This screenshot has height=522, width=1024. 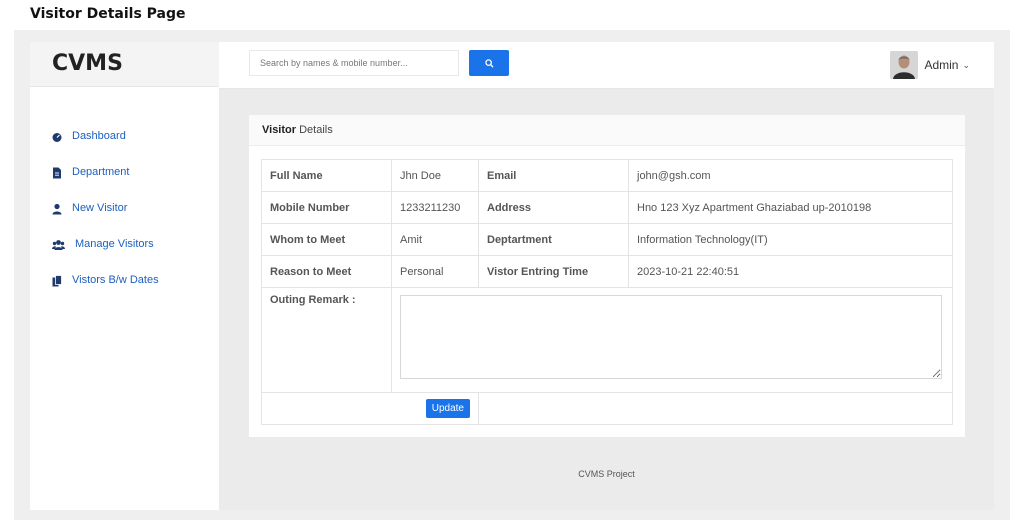 I want to click on field-label: Reason to Meet, so click(x=326, y=271).